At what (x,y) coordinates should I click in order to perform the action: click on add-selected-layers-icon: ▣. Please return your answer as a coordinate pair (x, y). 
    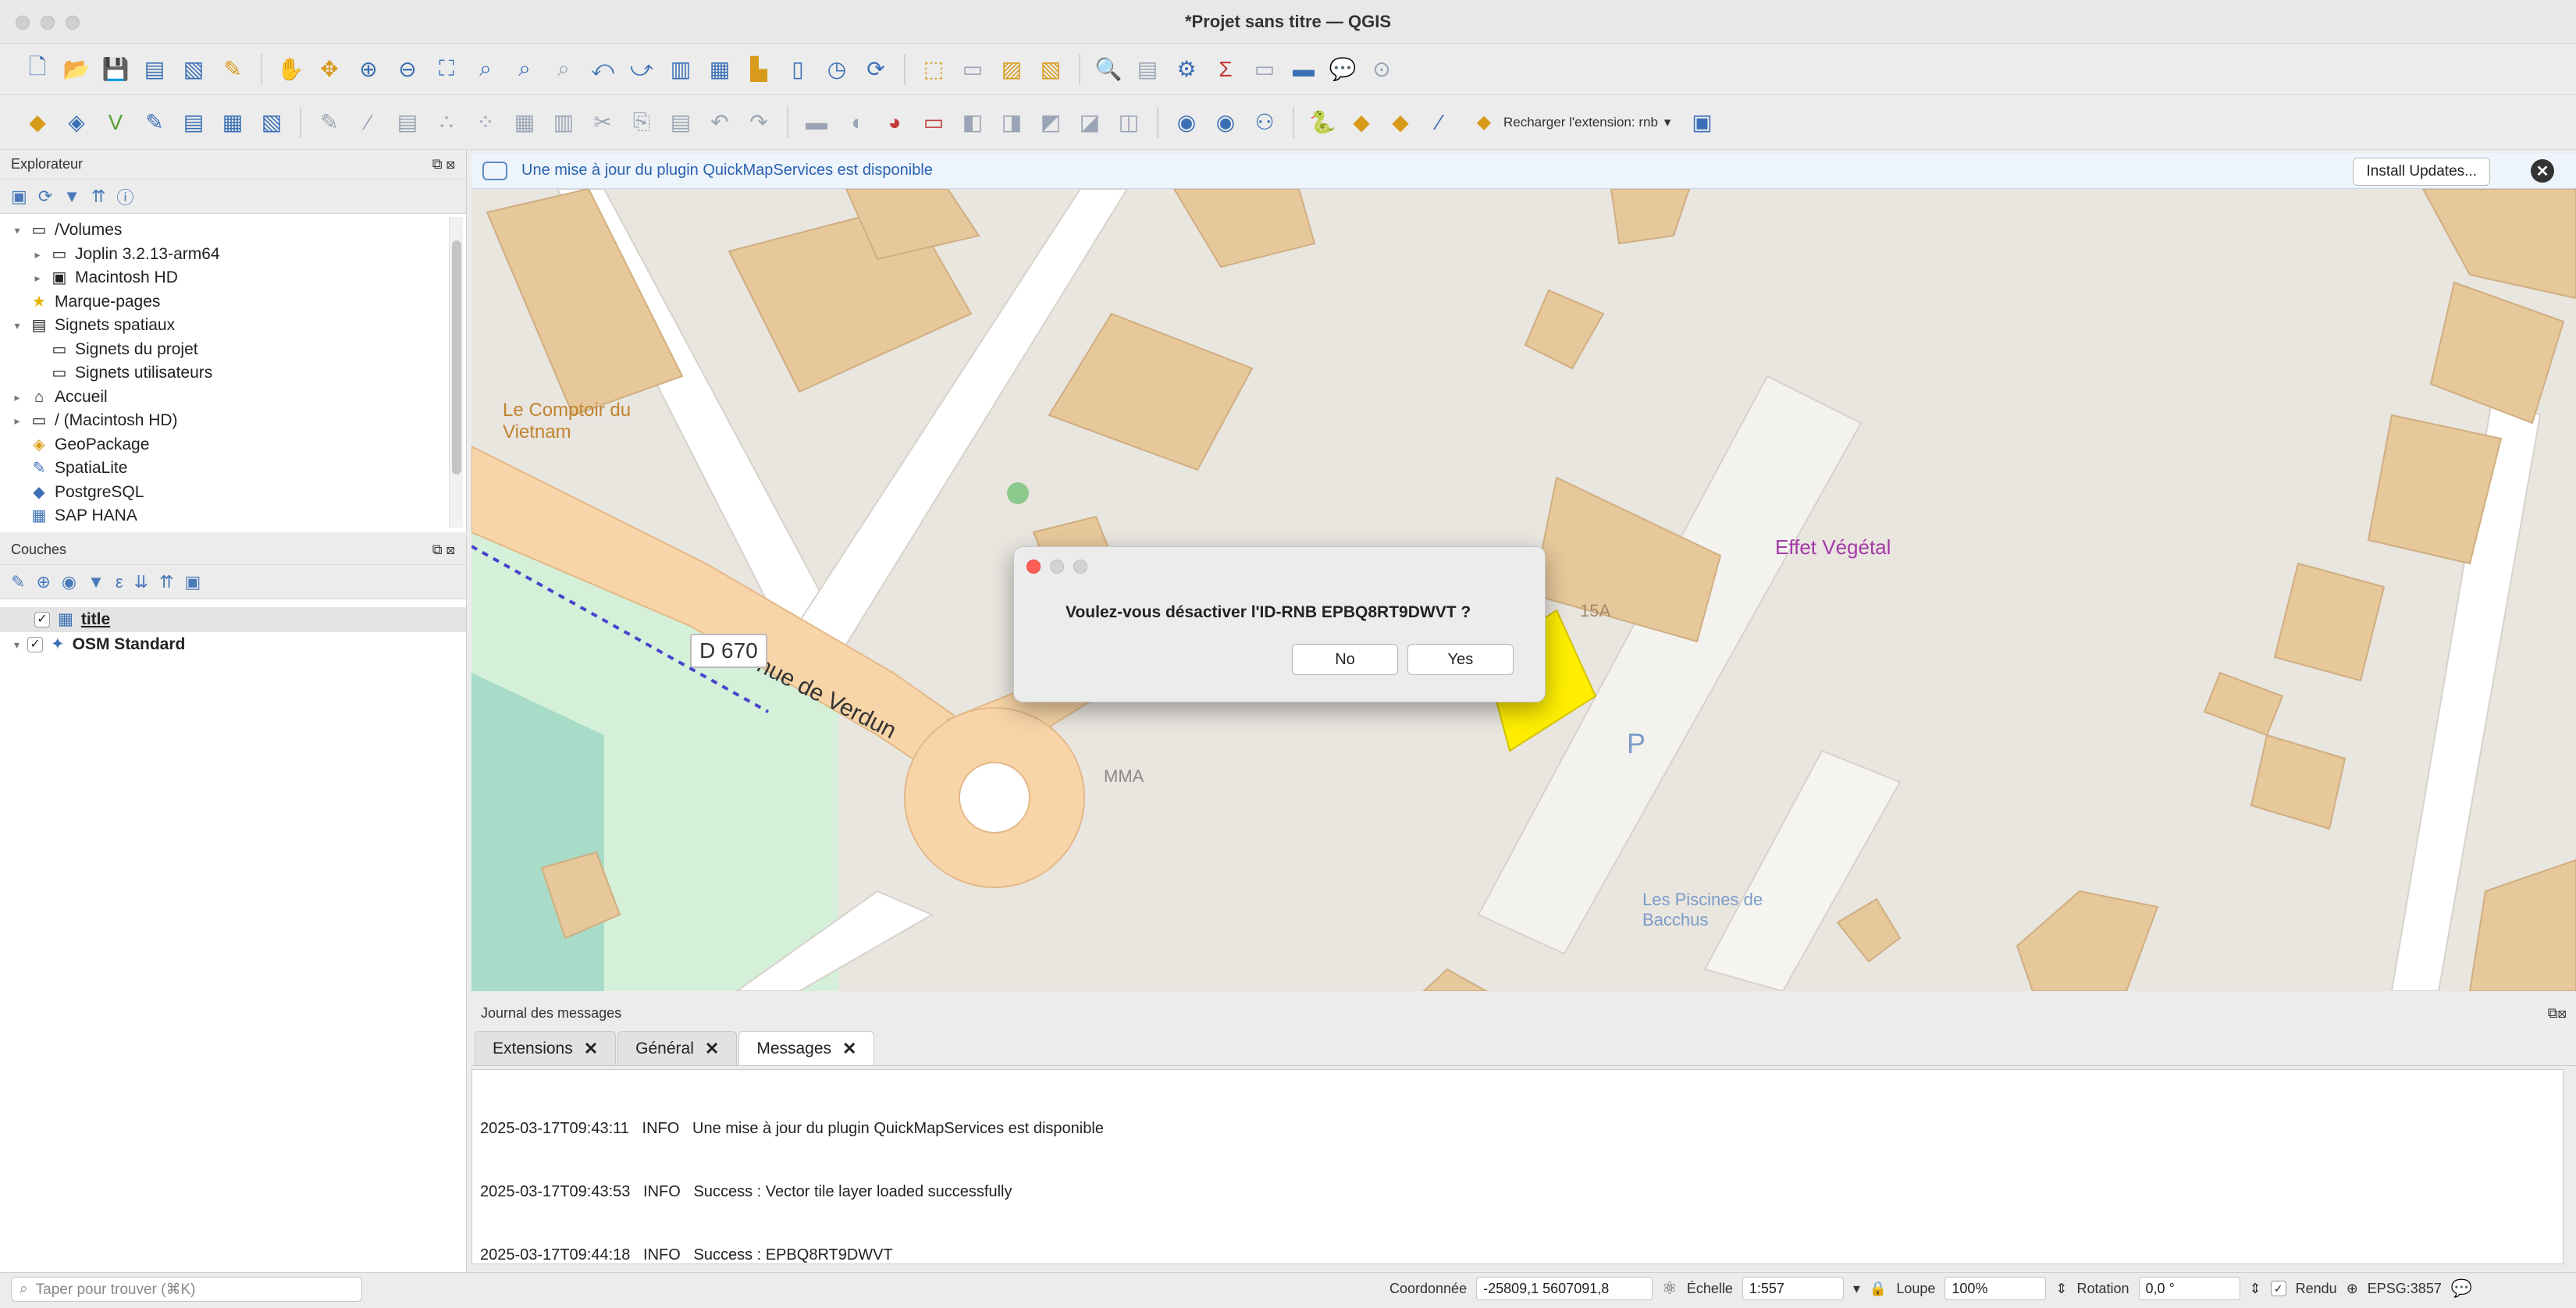
    Looking at the image, I should click on (19, 197).